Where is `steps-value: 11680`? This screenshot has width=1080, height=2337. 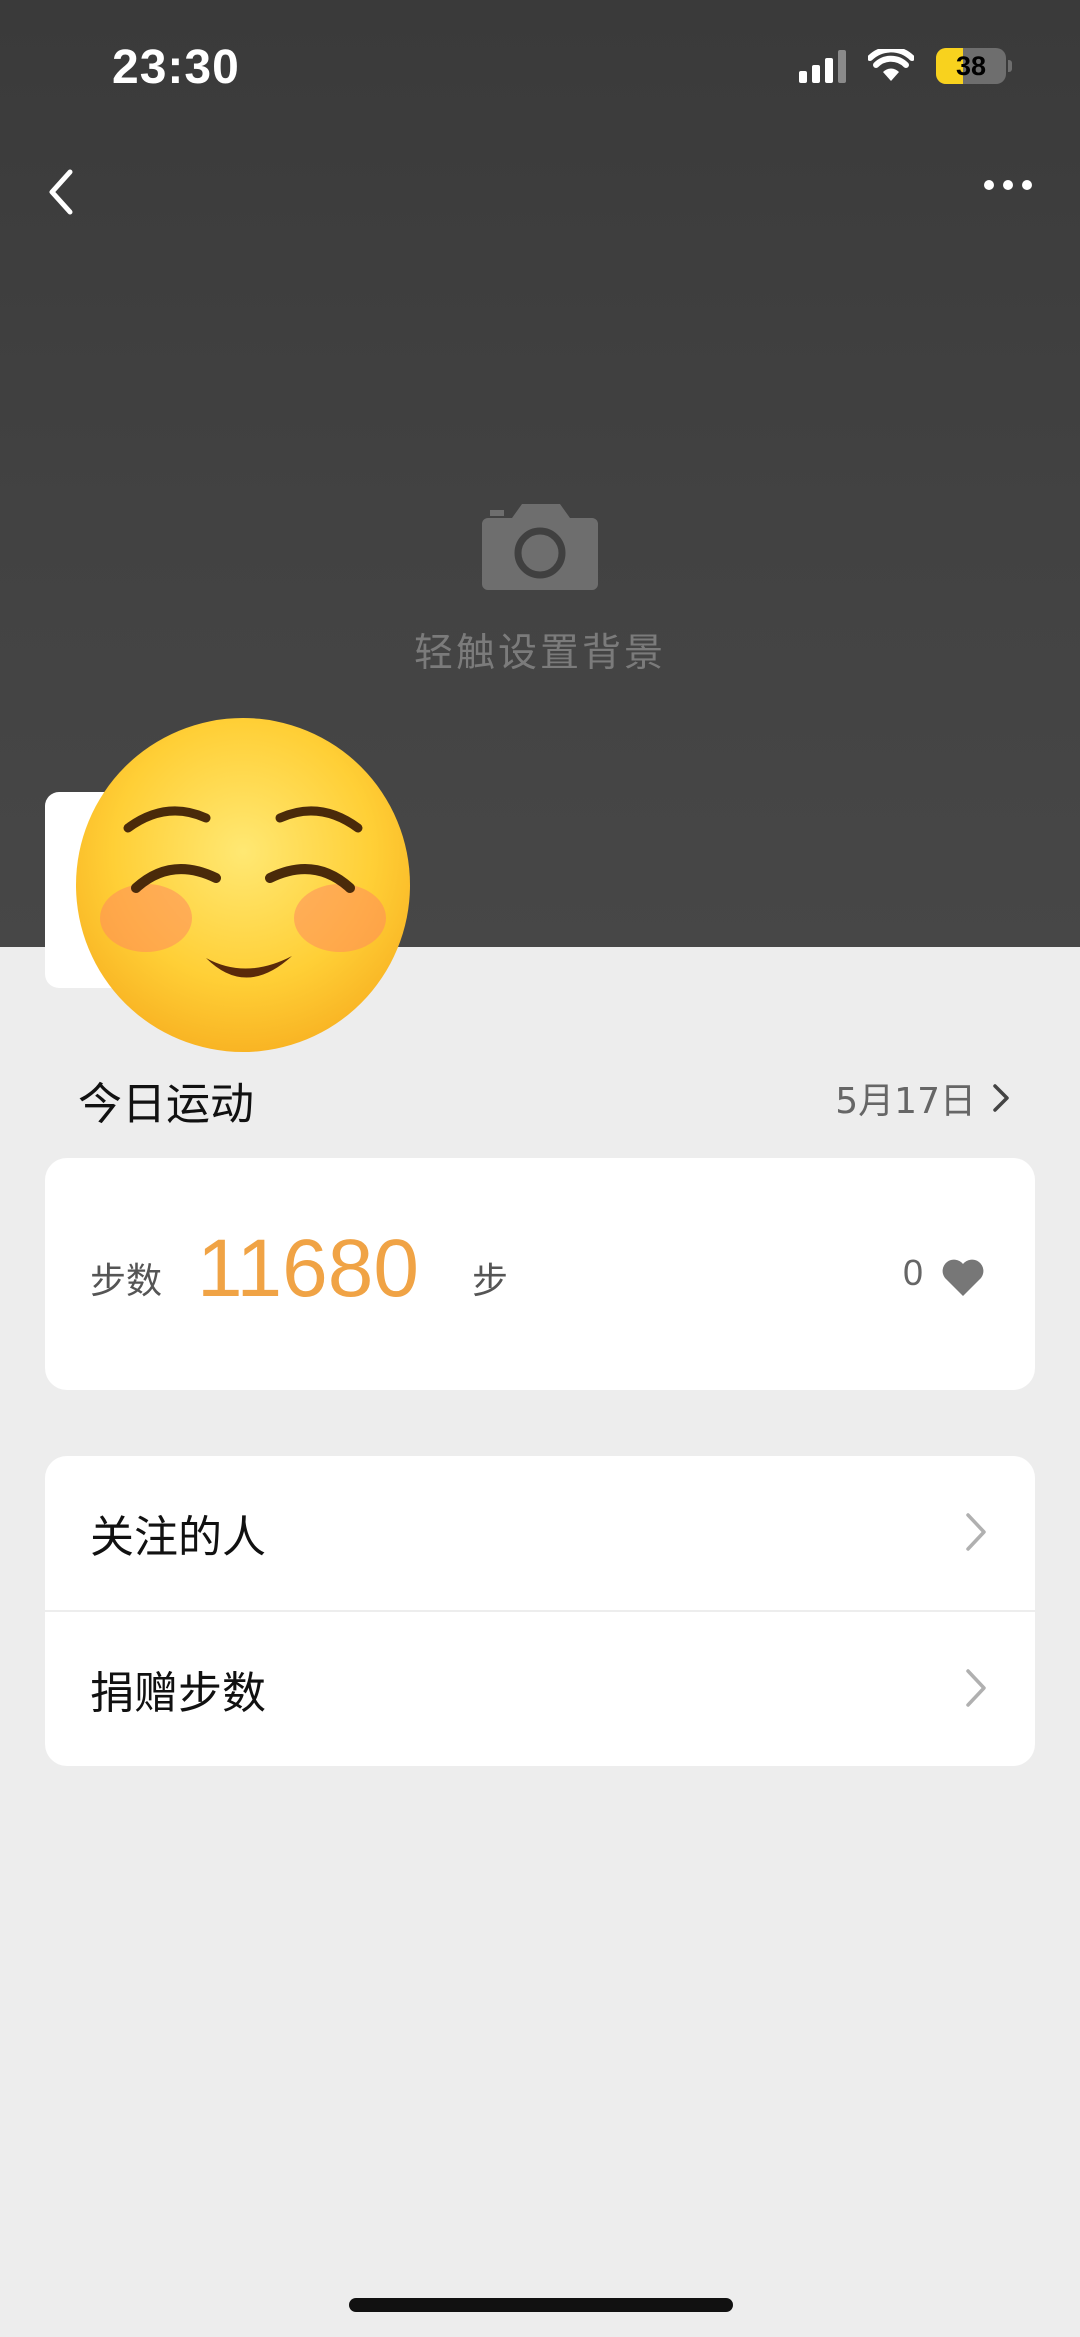
steps-value: 11680 is located at coordinates (308, 1268).